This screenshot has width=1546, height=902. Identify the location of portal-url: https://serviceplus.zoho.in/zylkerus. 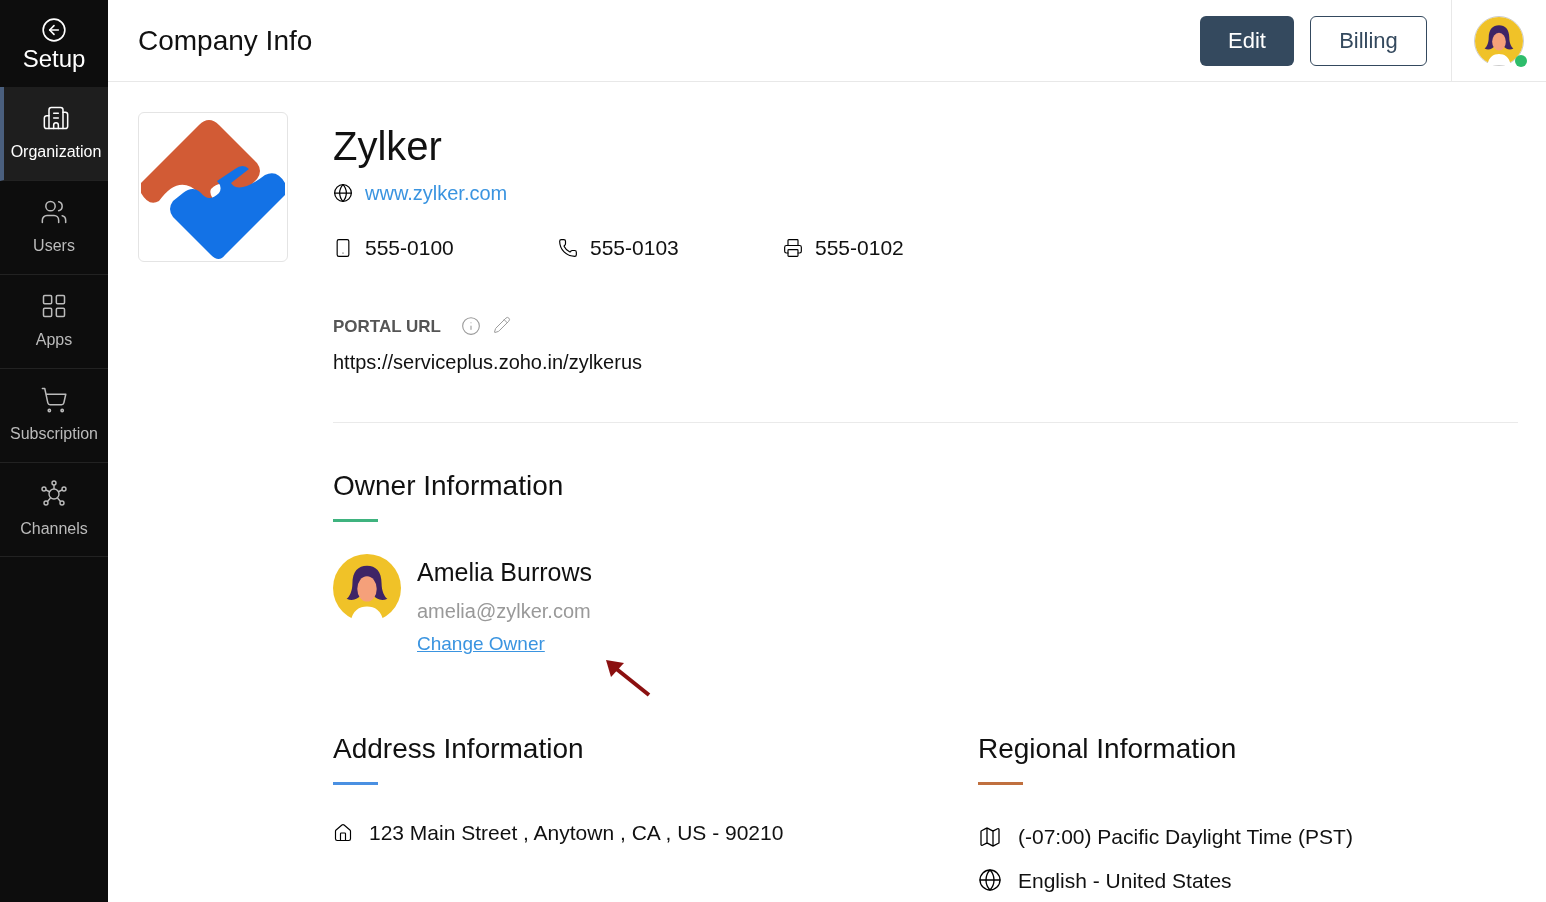
(488, 362).